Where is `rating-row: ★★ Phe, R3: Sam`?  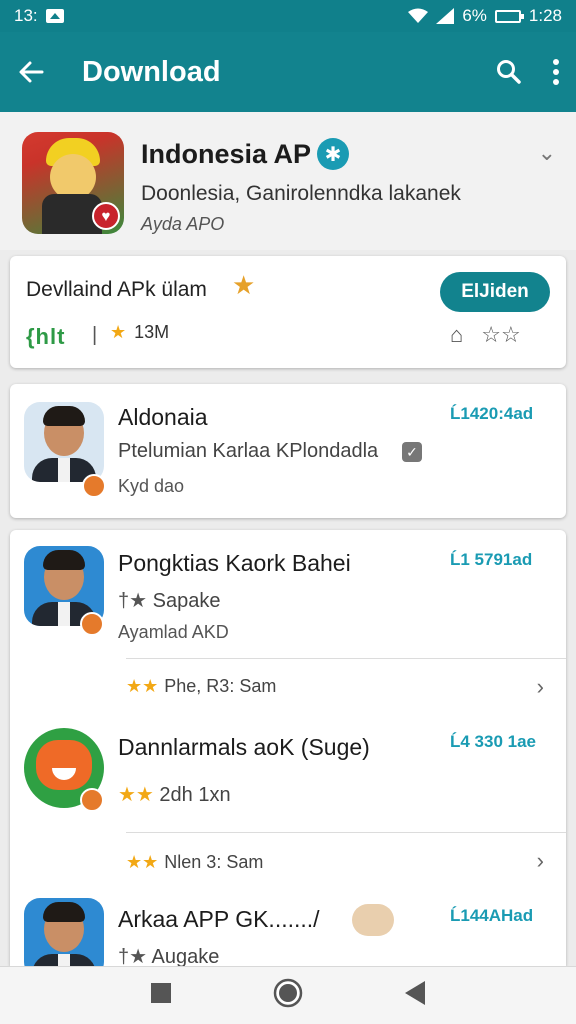
rating-row: ★★ Phe, R3: Sam is located at coordinates (201, 686).